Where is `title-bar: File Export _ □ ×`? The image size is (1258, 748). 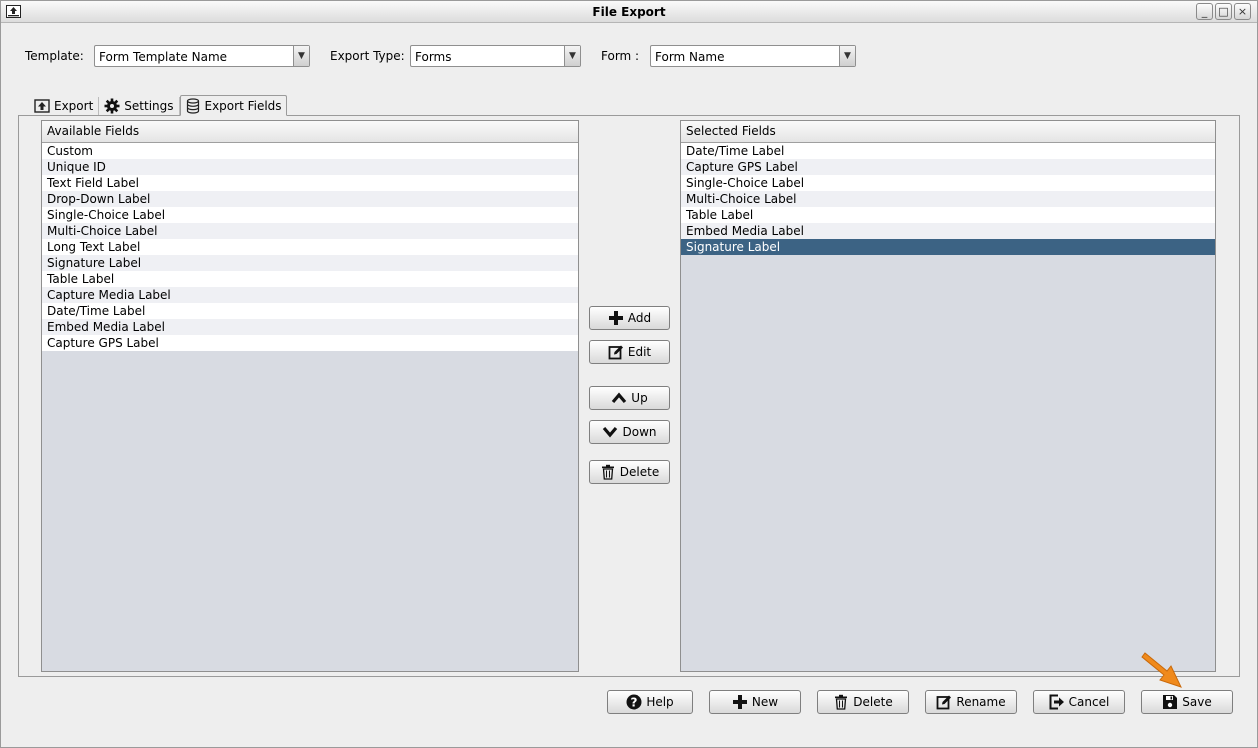
title-bar: File Export _ □ × is located at coordinates (629, 12).